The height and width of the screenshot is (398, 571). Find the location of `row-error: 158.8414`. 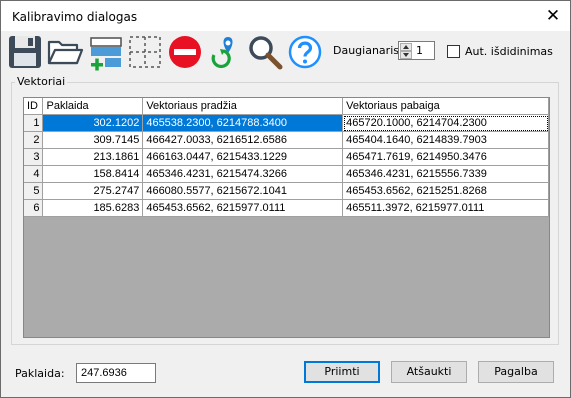

row-error: 158.8414 is located at coordinates (93, 174).